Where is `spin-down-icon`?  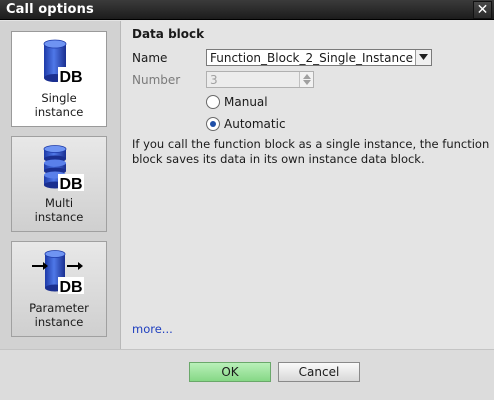 spin-down-icon is located at coordinates (307, 82).